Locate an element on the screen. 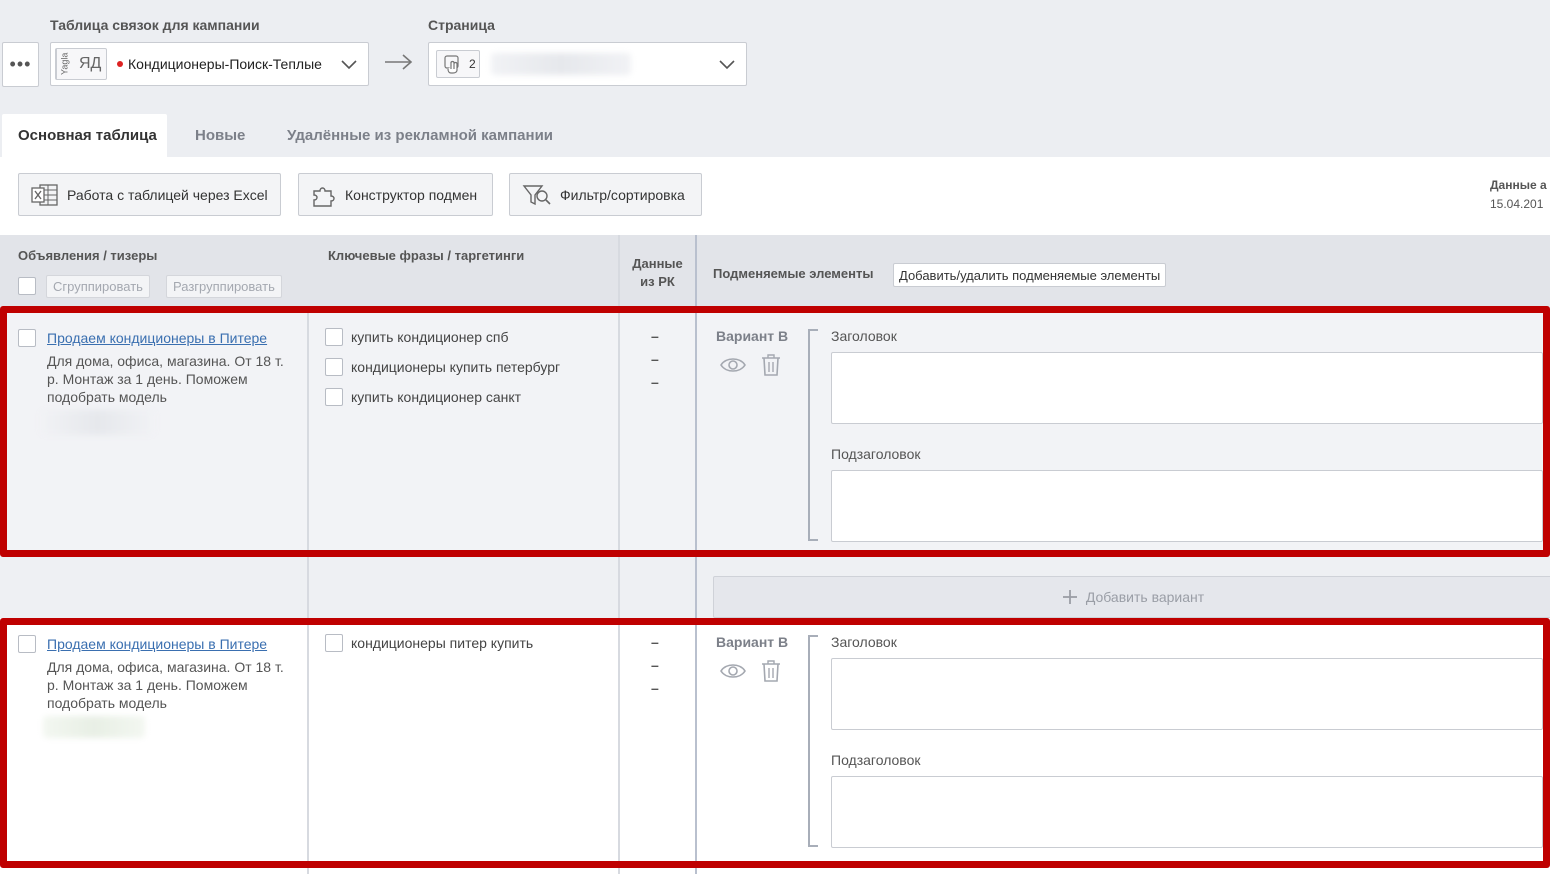 The image size is (1550, 874). tab-deleted: Удалённые из рекламной кампании is located at coordinates (420, 135).